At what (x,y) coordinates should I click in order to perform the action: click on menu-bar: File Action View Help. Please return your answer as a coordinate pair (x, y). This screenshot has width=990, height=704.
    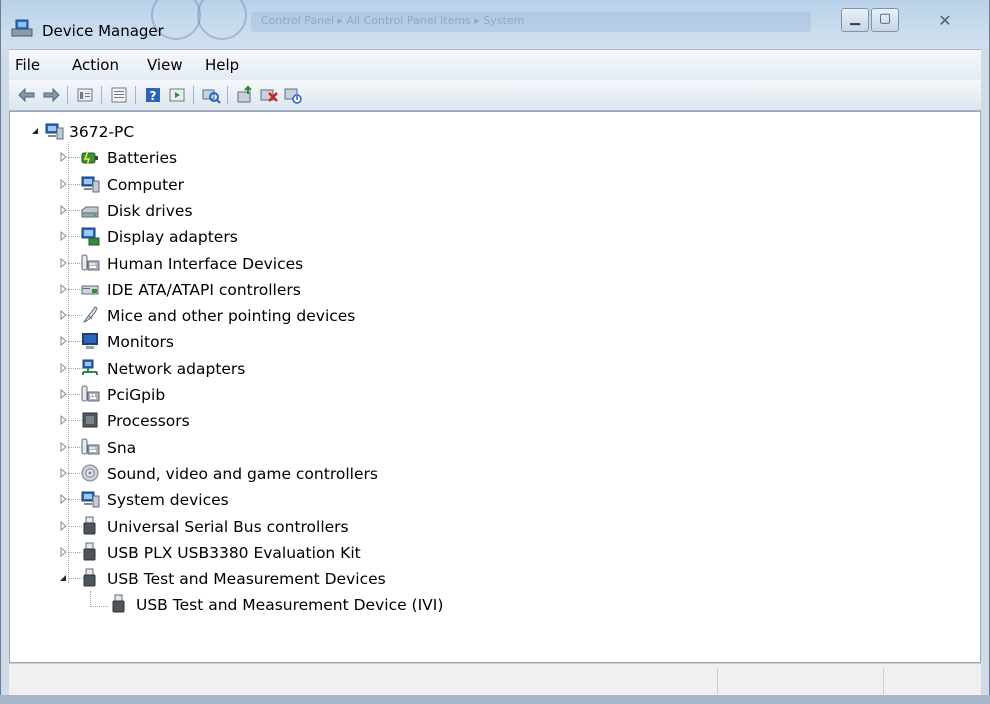
    Looking at the image, I should click on (495, 64).